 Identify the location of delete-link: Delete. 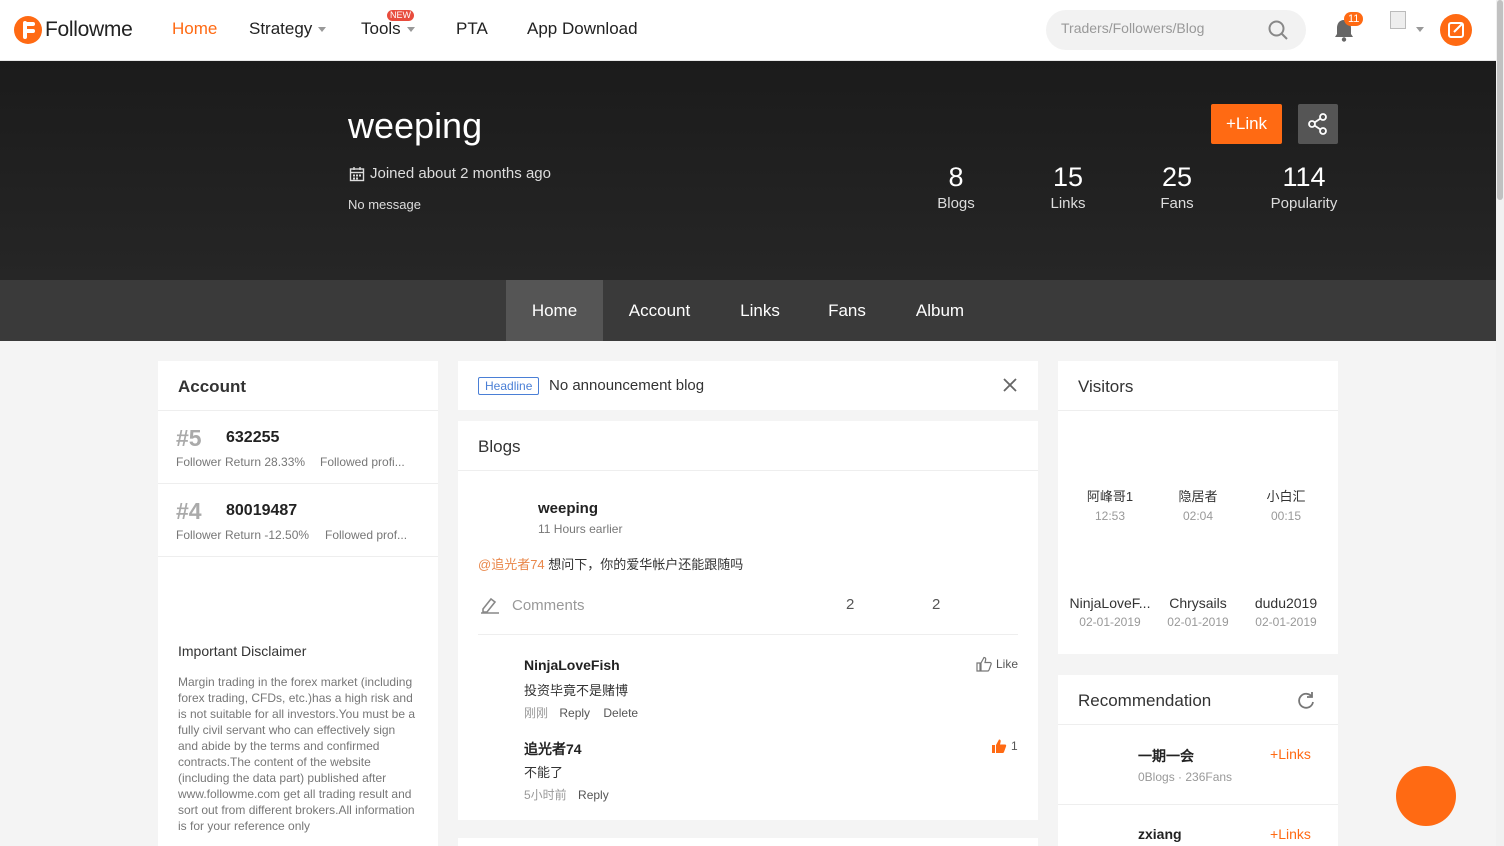
(620, 713).